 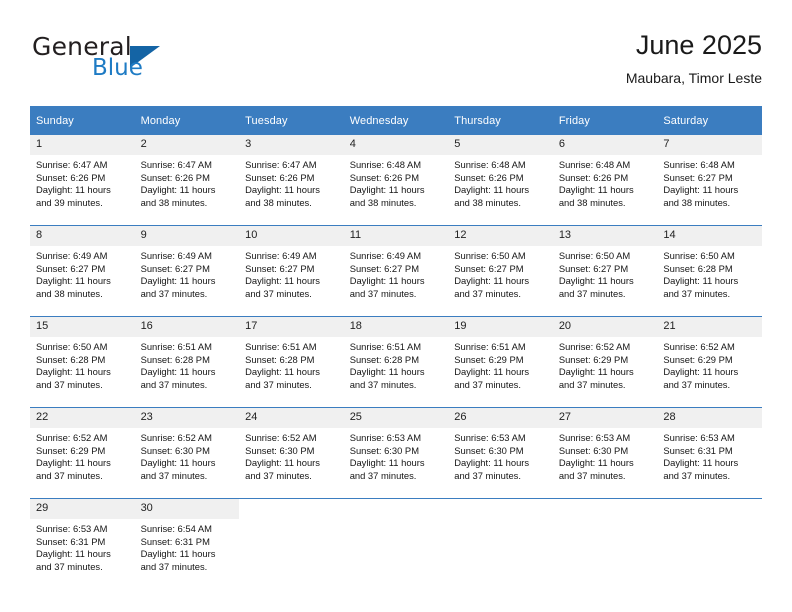 I want to click on weekday-header-sunday: Sunday, so click(x=82, y=120).